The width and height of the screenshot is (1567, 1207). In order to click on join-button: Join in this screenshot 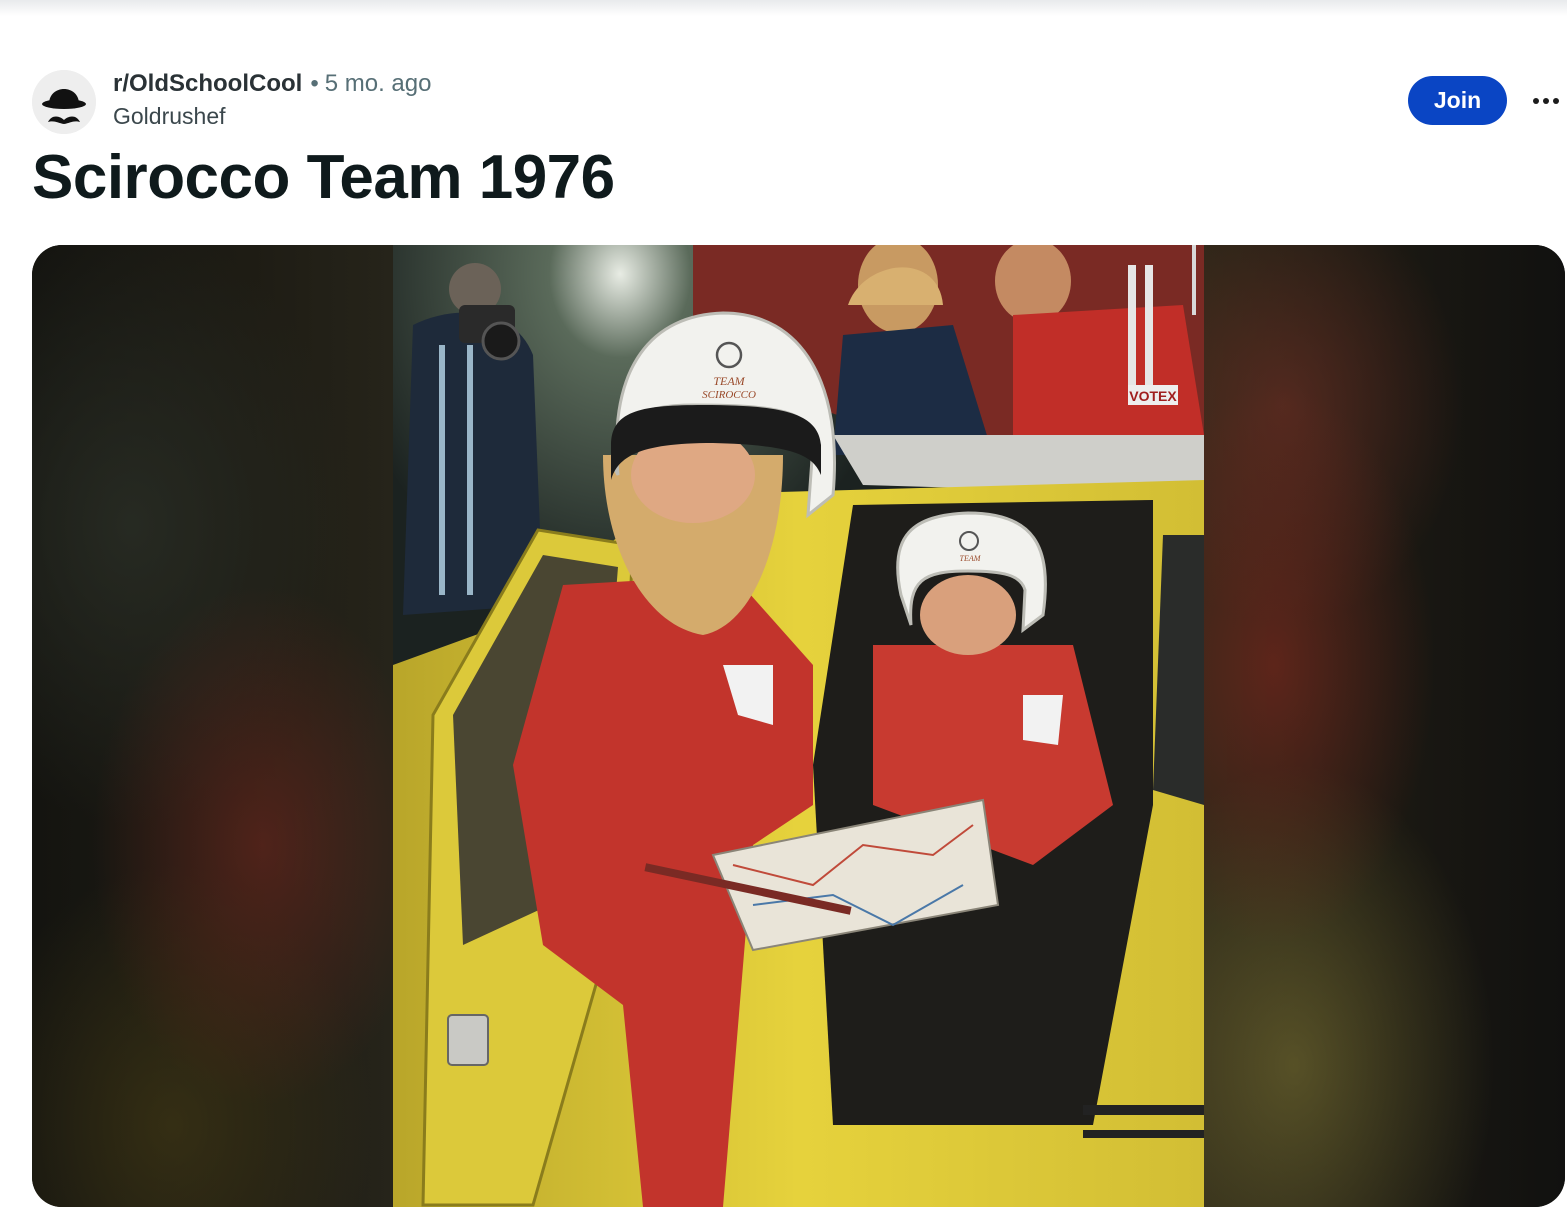, I will do `click(1457, 100)`.